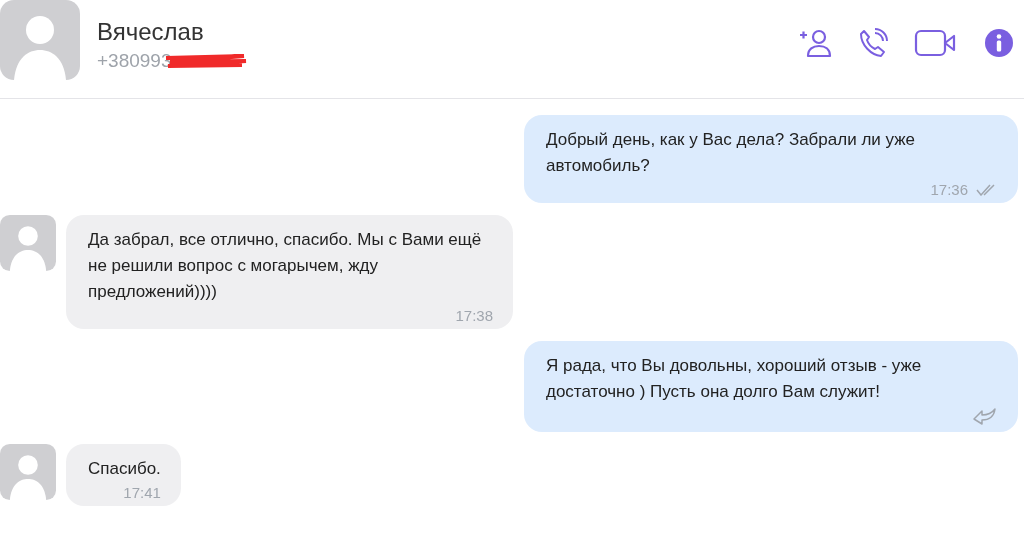 This screenshot has width=1024, height=540. What do you see at coordinates (731, 153) in the screenshot?
I see `message-text: Добрый день, как у Вас дела? Забрали ли уже автомобиль?` at bounding box center [731, 153].